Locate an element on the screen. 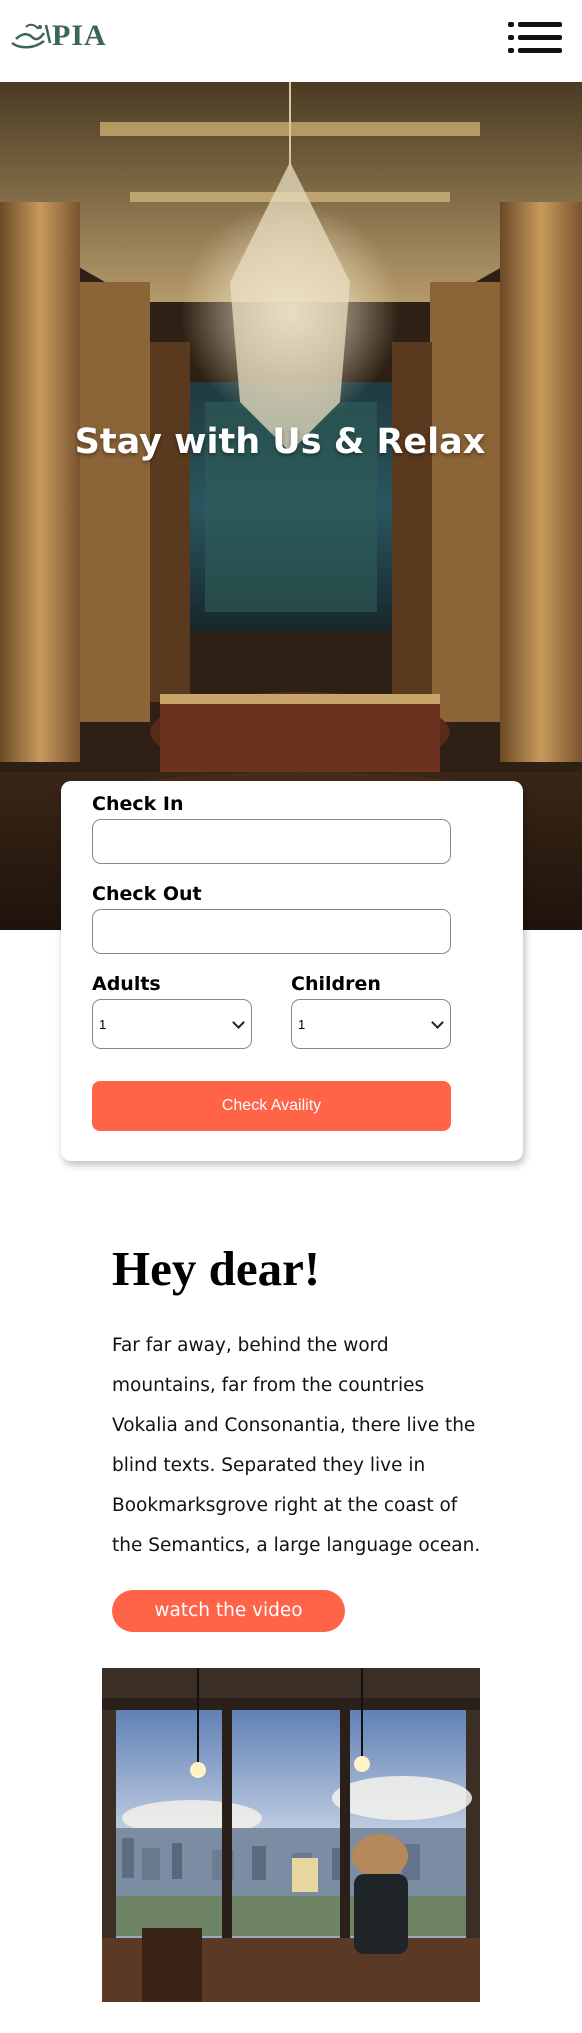  hamburger-menu-button is located at coordinates (535, 38).